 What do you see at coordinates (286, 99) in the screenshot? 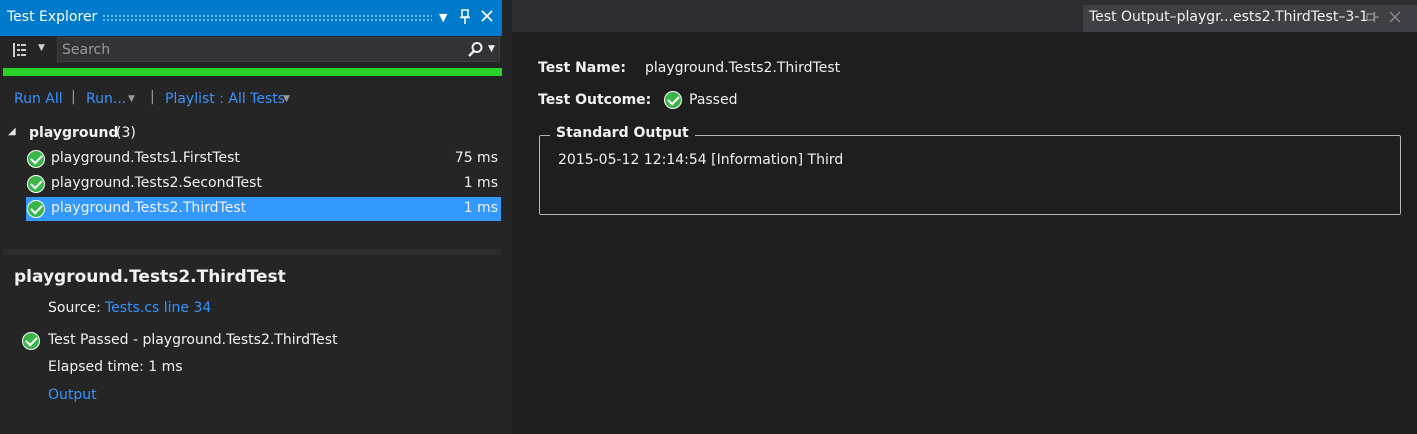
I see `playlist-dropdown-icon: ▼` at bounding box center [286, 99].